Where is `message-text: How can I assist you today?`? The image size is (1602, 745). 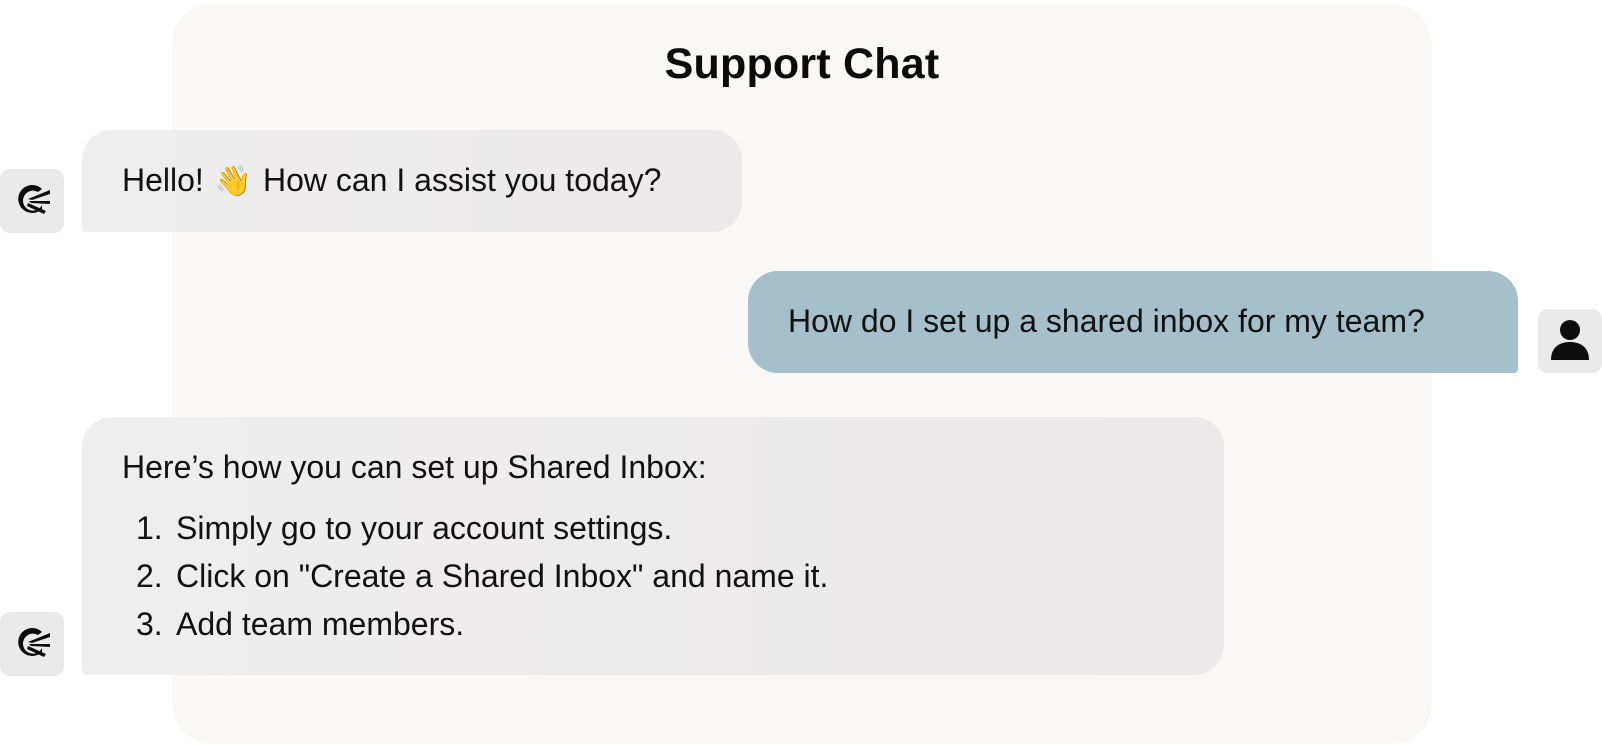 message-text: How can I assist you today? is located at coordinates (462, 180).